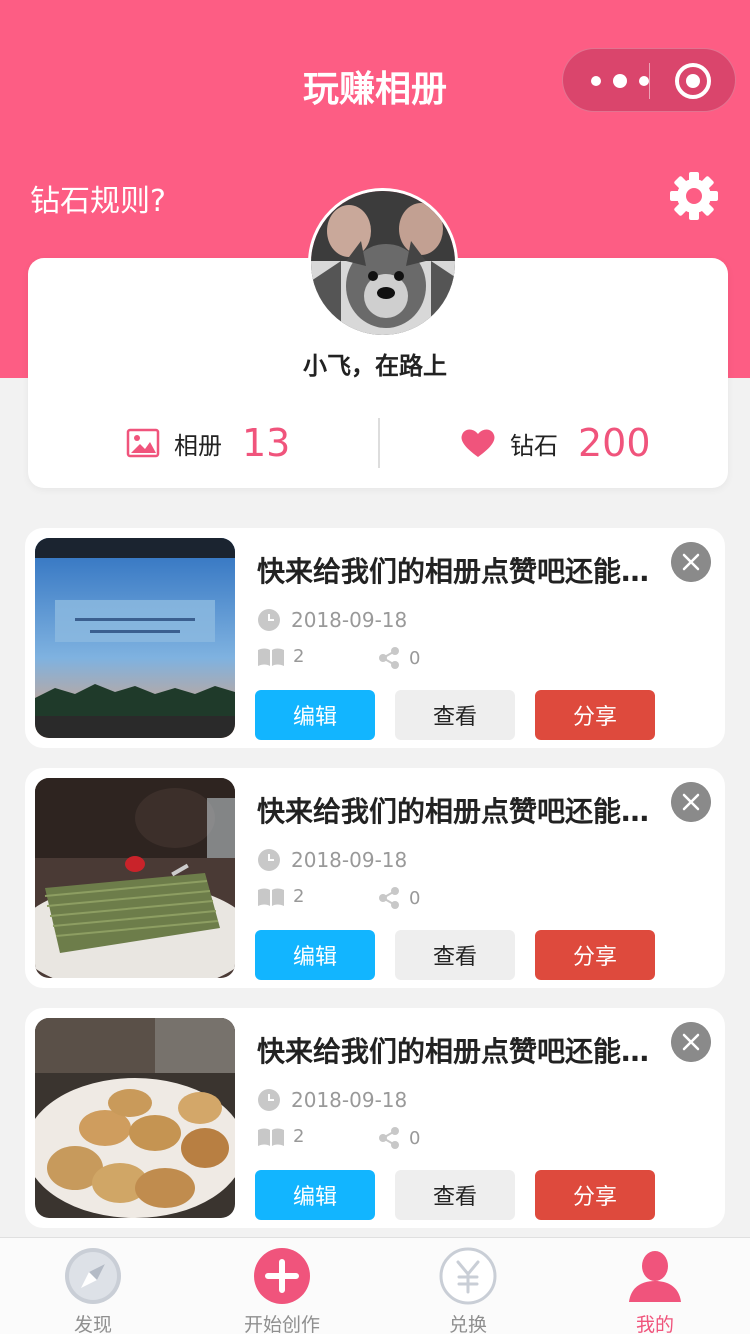 The image size is (750, 1334). I want to click on diamond-label: 钻石, so click(534, 445).